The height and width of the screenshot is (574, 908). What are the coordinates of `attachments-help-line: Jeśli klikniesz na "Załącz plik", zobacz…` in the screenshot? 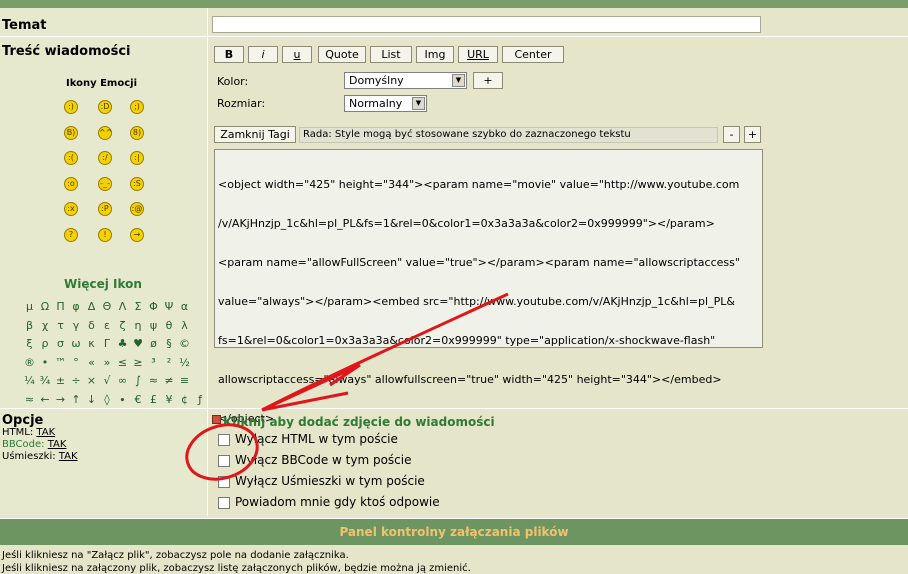 It's located at (175, 555).